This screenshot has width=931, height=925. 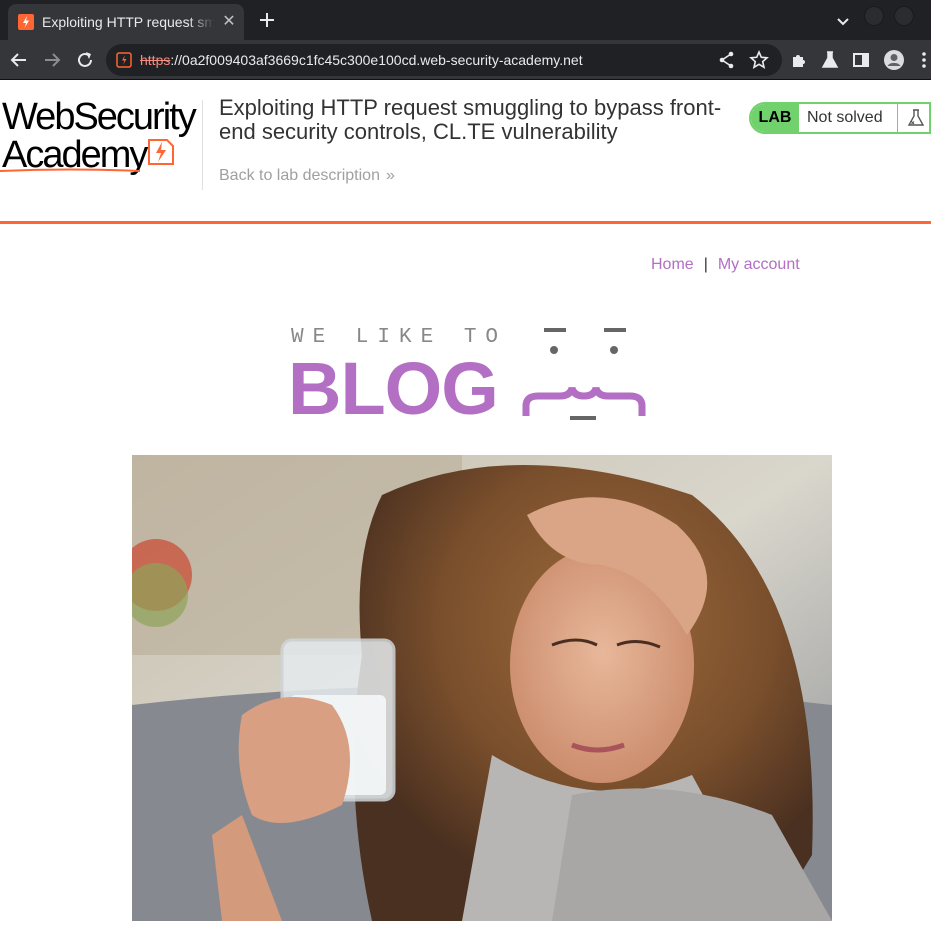 I want to click on lightning-bolt-icon, so click(x=161, y=152).